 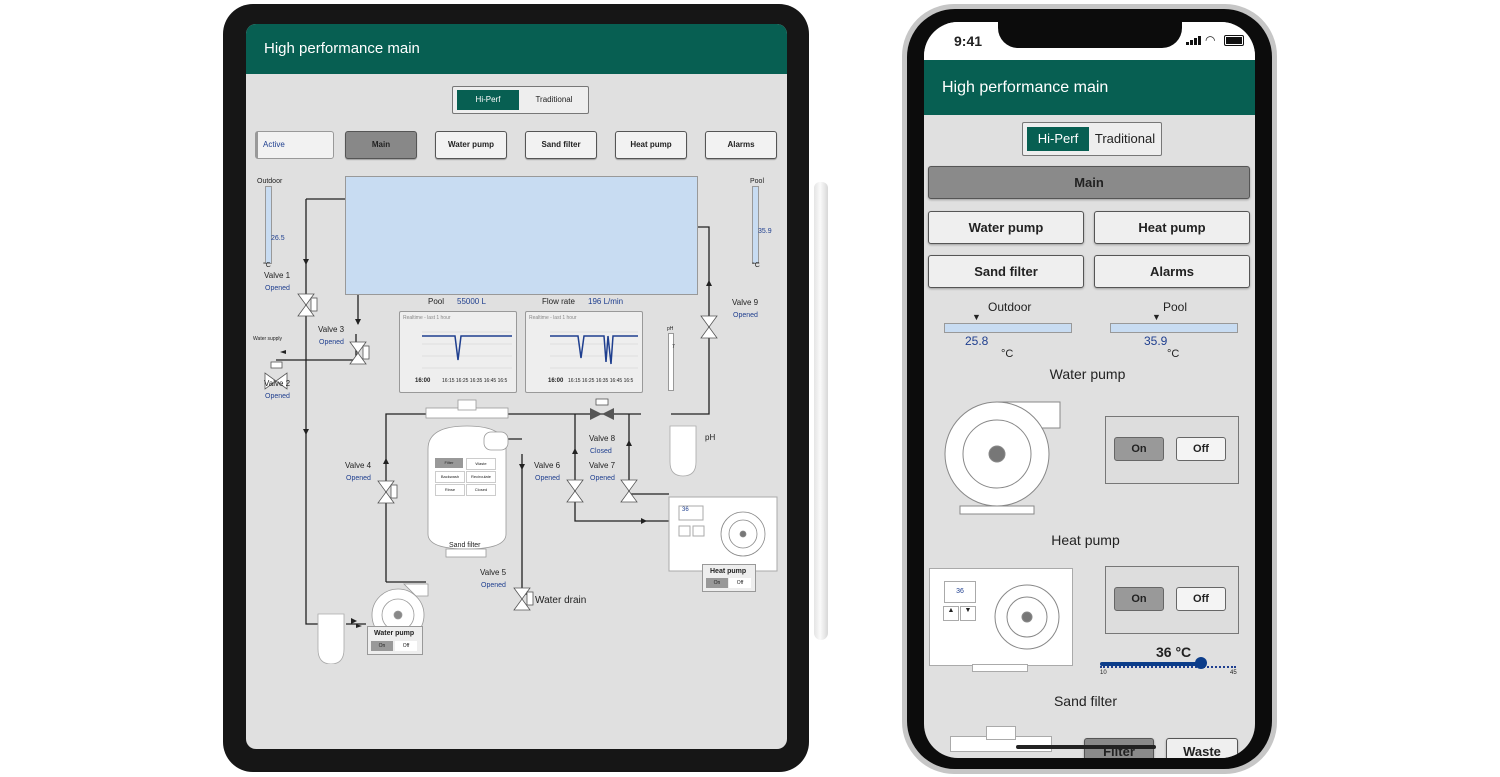 What do you see at coordinates (1210, 40) in the screenshot?
I see `wifi-icon: ◠` at bounding box center [1210, 40].